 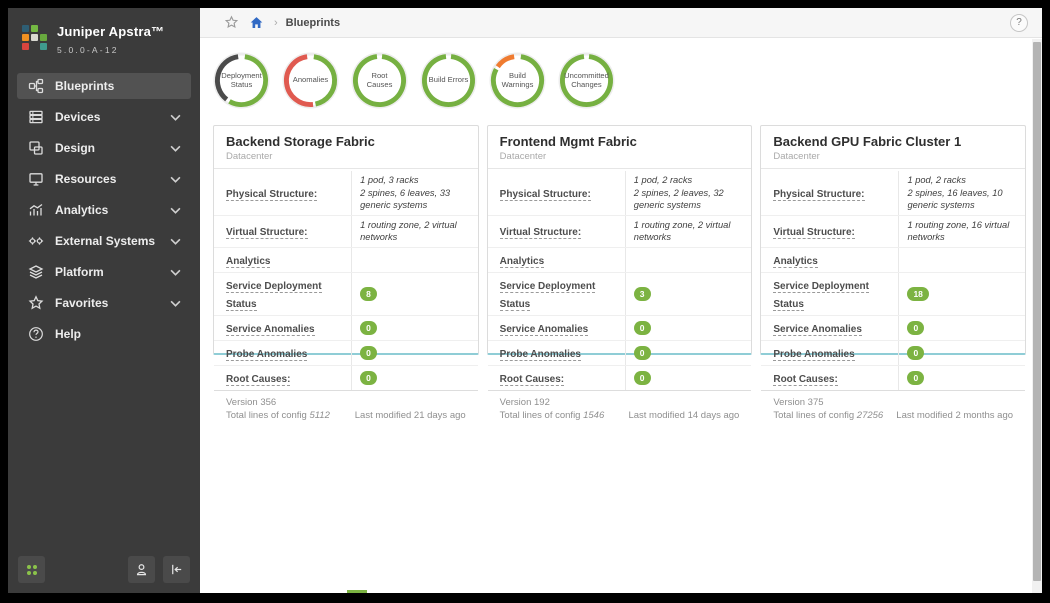 What do you see at coordinates (389, 180) in the screenshot?
I see `physical-structure-value: 1 pod, 3 racks` at bounding box center [389, 180].